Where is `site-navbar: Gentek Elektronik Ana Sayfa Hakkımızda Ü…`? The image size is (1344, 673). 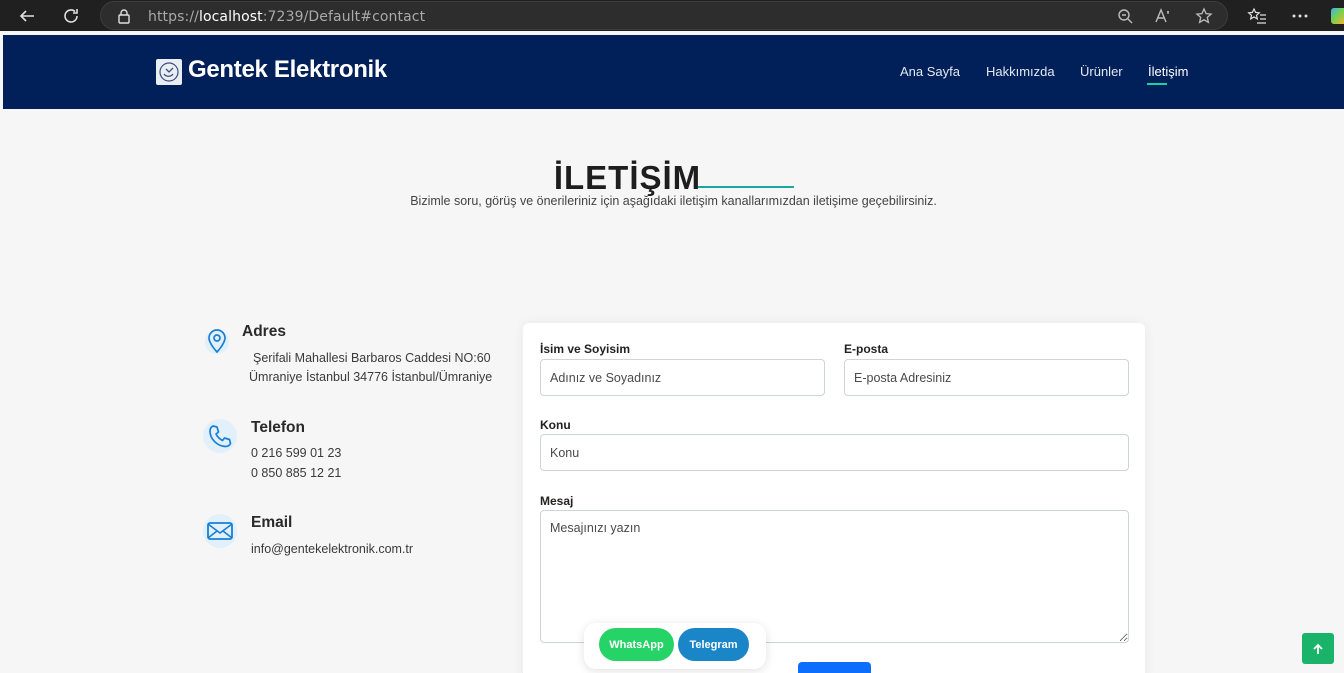 site-navbar: Gentek Elektronik Ana Sayfa Hakkımızda Ü… is located at coordinates (673, 72).